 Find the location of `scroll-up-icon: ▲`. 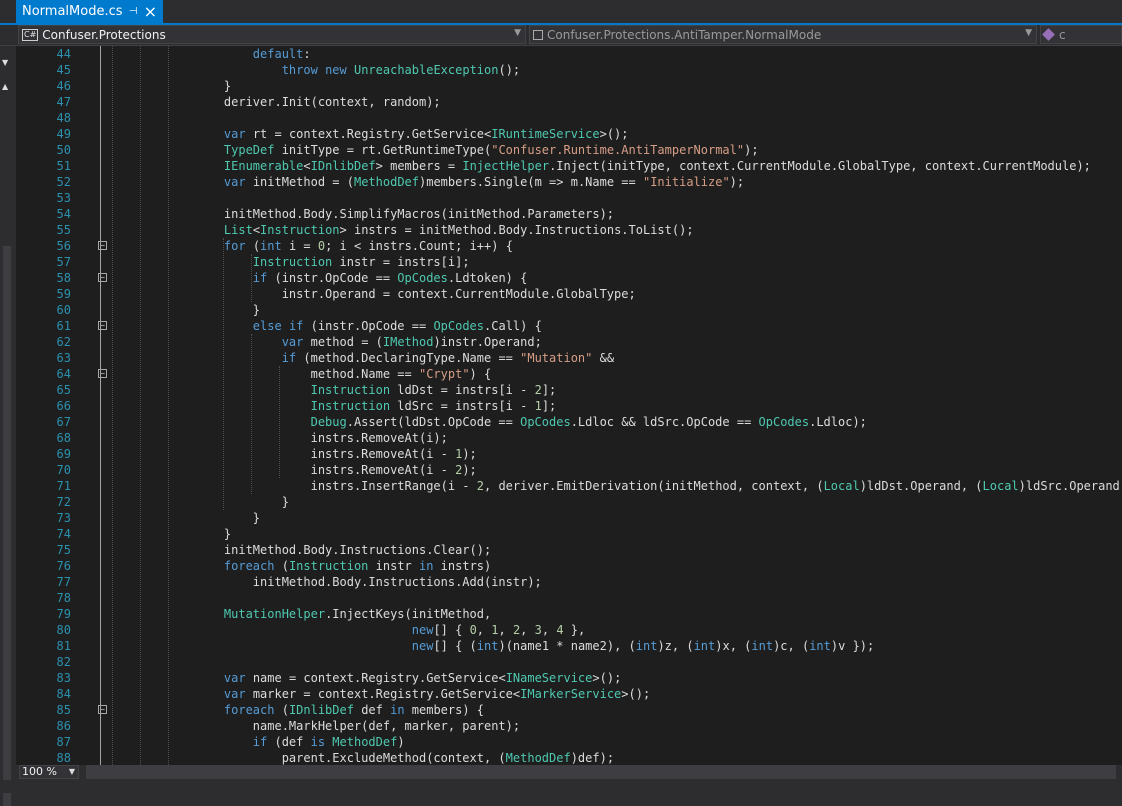

scroll-up-icon: ▲ is located at coordinates (5, 86).